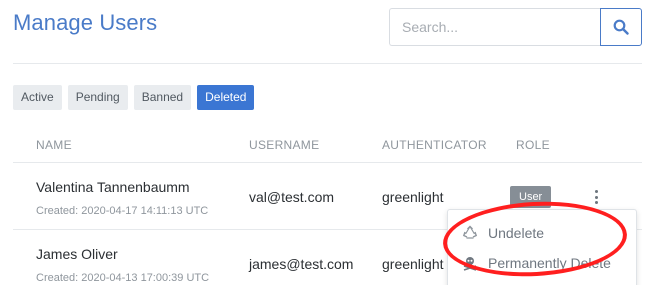 The height and width of the screenshot is (285, 652). What do you see at coordinates (434, 145) in the screenshot?
I see `column-header-authenticator: AUTHENTICATOR` at bounding box center [434, 145].